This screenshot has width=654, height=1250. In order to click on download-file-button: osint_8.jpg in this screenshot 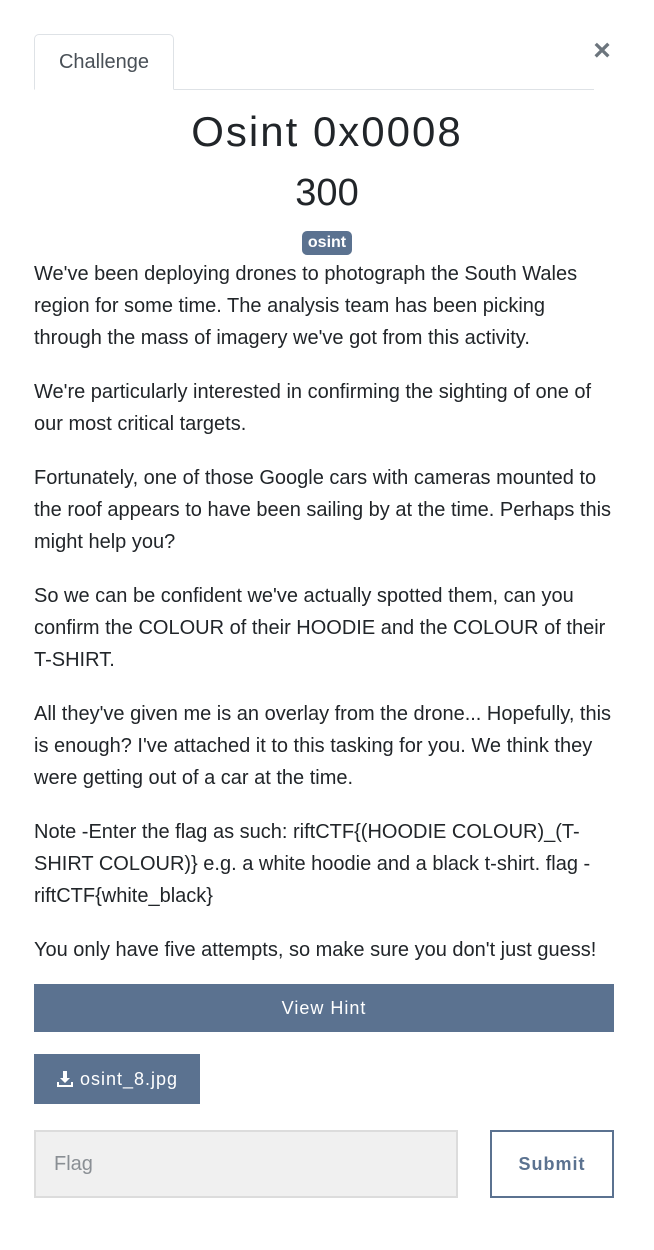, I will do `click(117, 1079)`.